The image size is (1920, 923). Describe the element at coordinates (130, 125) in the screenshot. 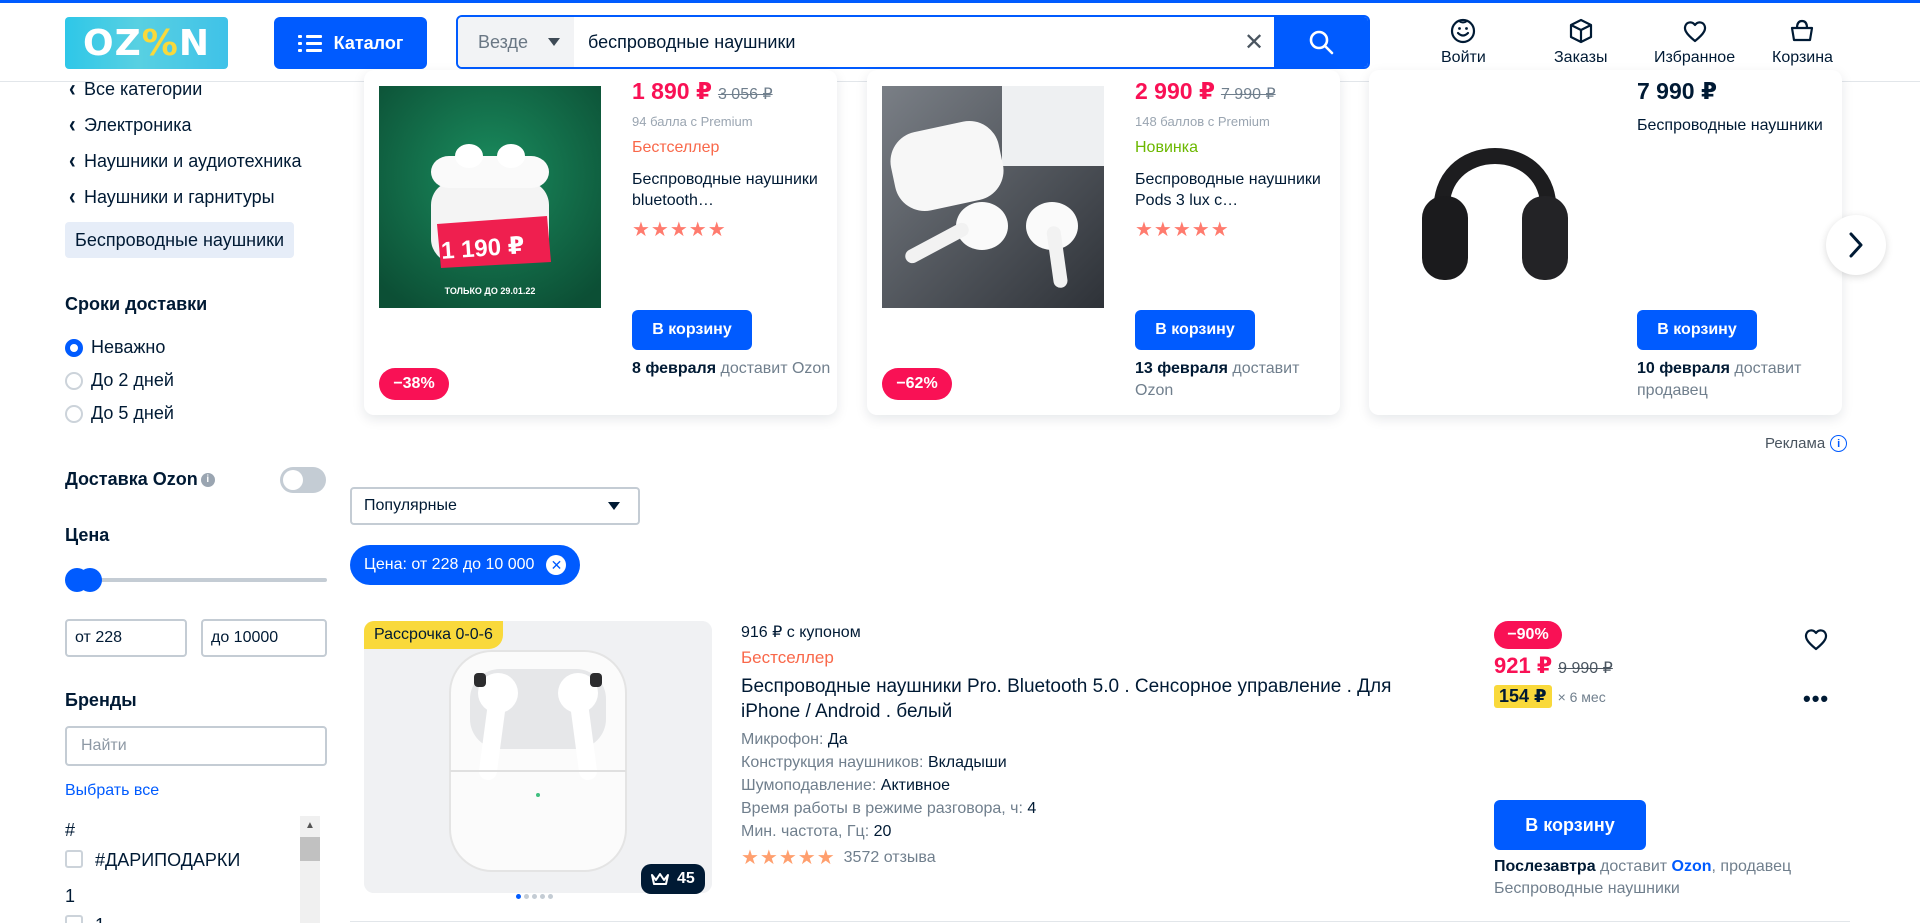

I see `breadcrumb-electronics: ‹ Электроника` at that location.